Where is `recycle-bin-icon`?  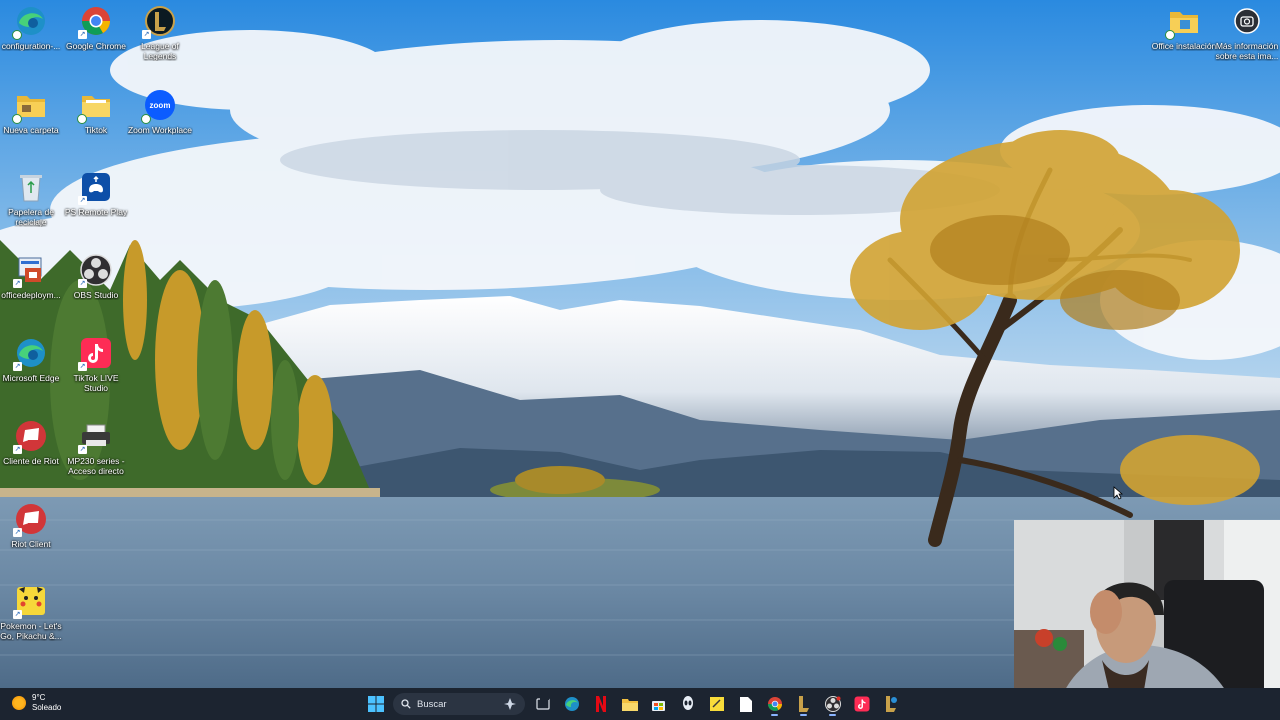 recycle-bin-icon is located at coordinates (31, 187).